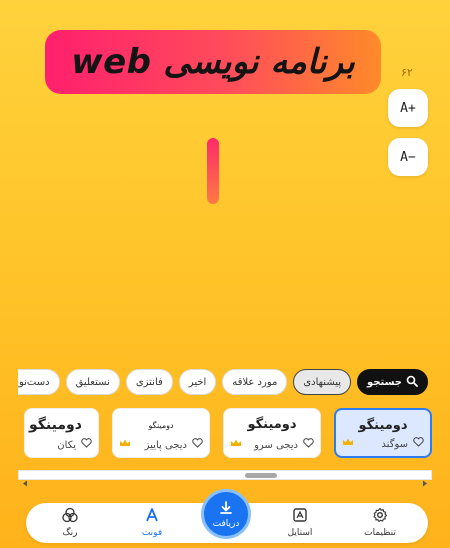 The height and width of the screenshot is (548, 450). I want to click on horizontal-scrollbar, so click(225, 478).